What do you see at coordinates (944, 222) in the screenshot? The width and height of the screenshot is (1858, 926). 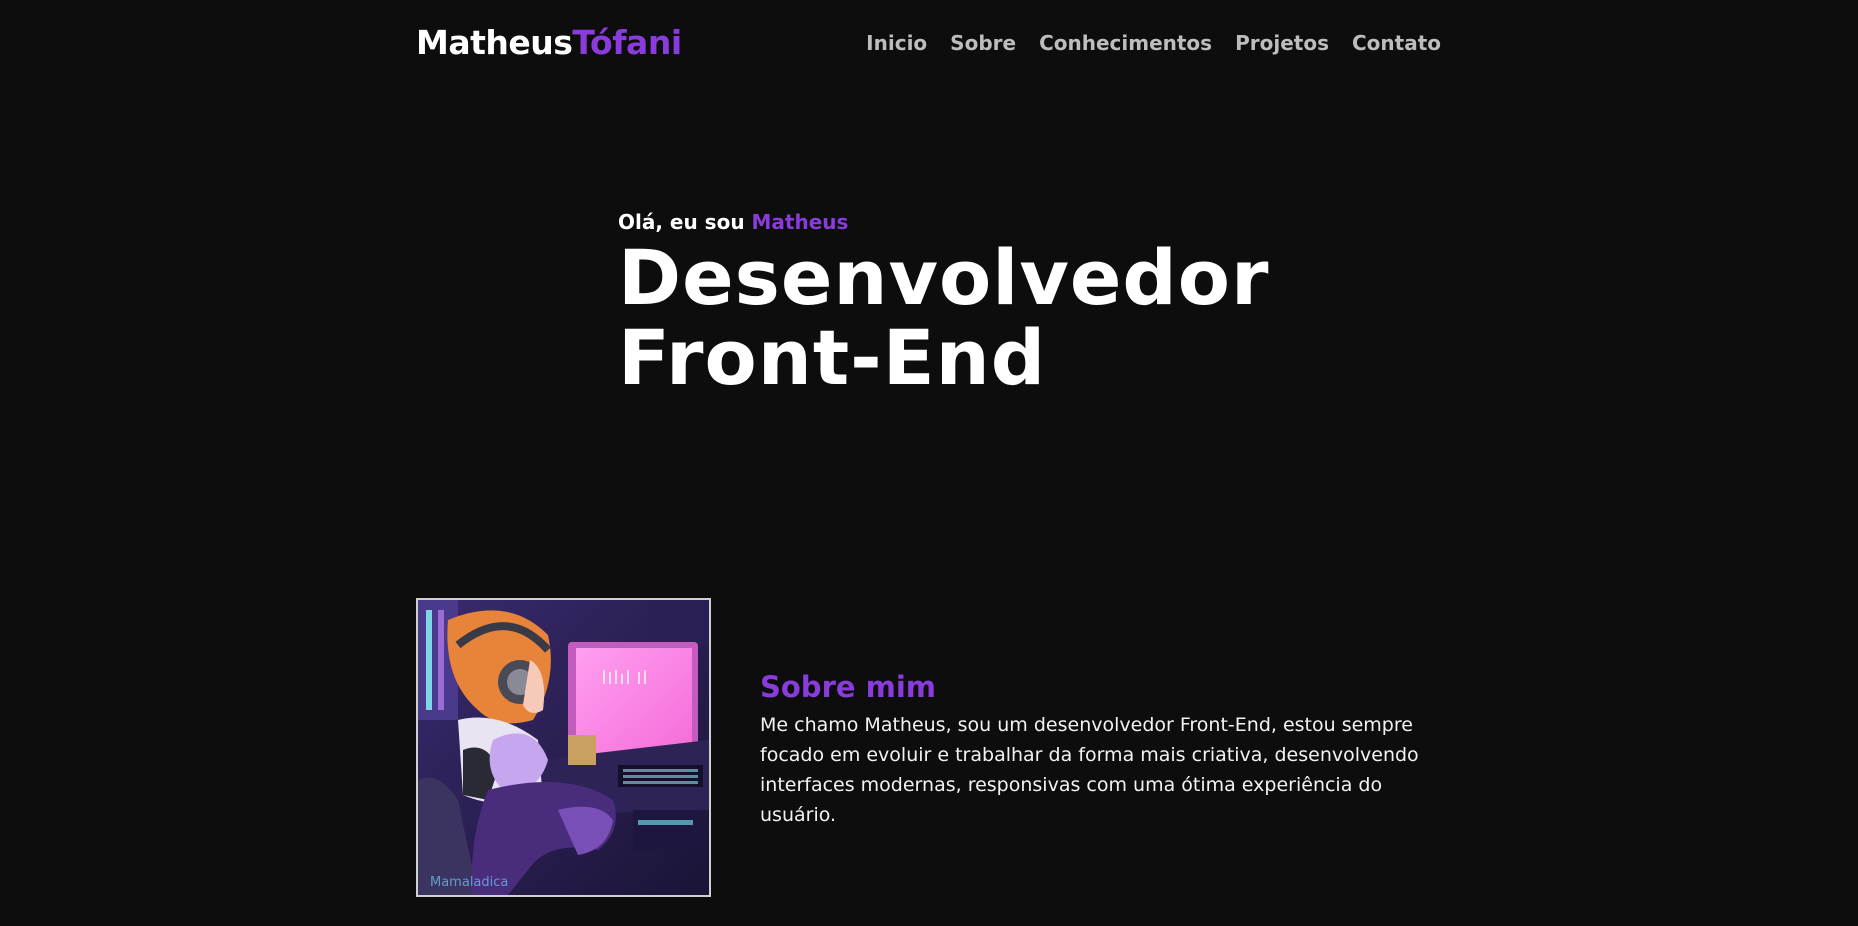 I see `hero-greeting: Olá, eu sou Matheus` at bounding box center [944, 222].